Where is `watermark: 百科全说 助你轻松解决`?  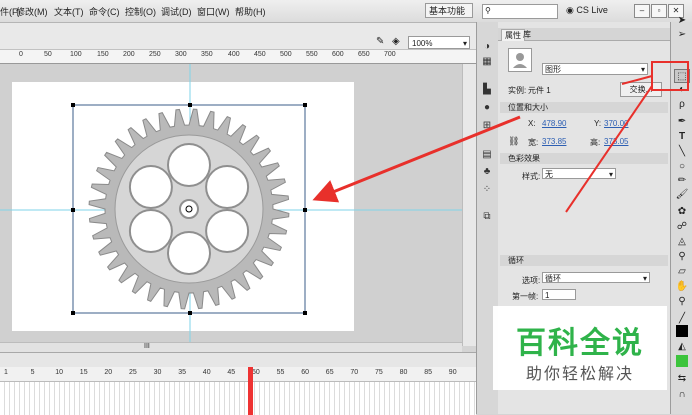 watermark: 百科全说 助你轻松解决 is located at coordinates (580, 348).